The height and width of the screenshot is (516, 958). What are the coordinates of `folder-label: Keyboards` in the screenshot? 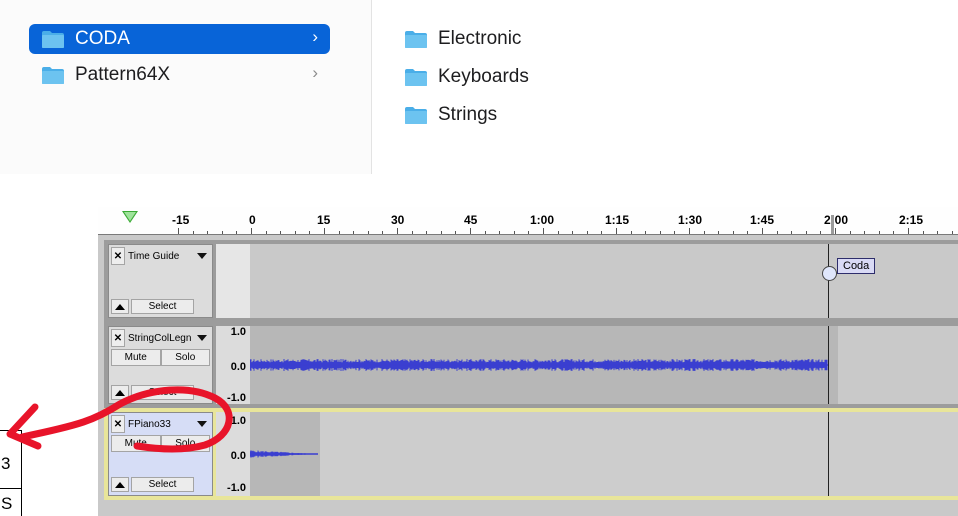 It's located at (483, 76).